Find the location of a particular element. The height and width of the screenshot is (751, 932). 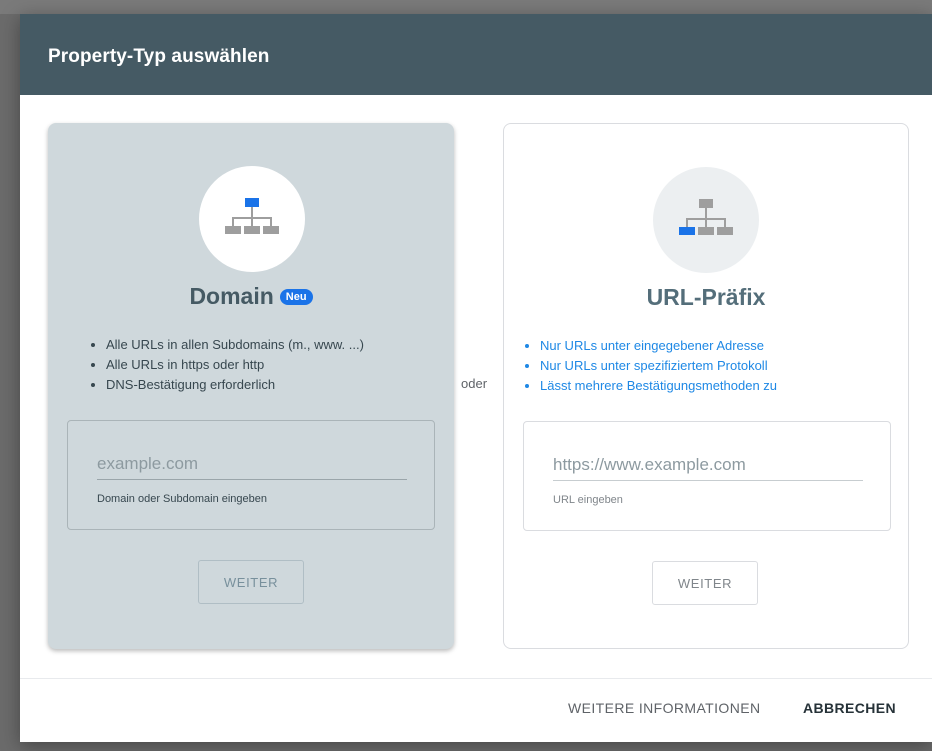

url-prefix-card-title: URL-Präfix is located at coordinates (706, 297).